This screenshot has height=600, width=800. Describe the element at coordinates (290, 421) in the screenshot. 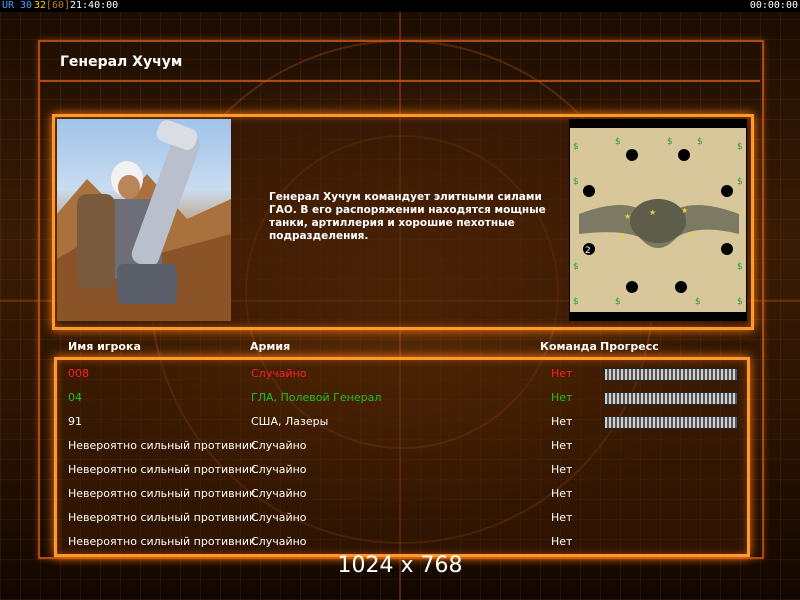

I see `player-army: США, Лазеры` at that location.